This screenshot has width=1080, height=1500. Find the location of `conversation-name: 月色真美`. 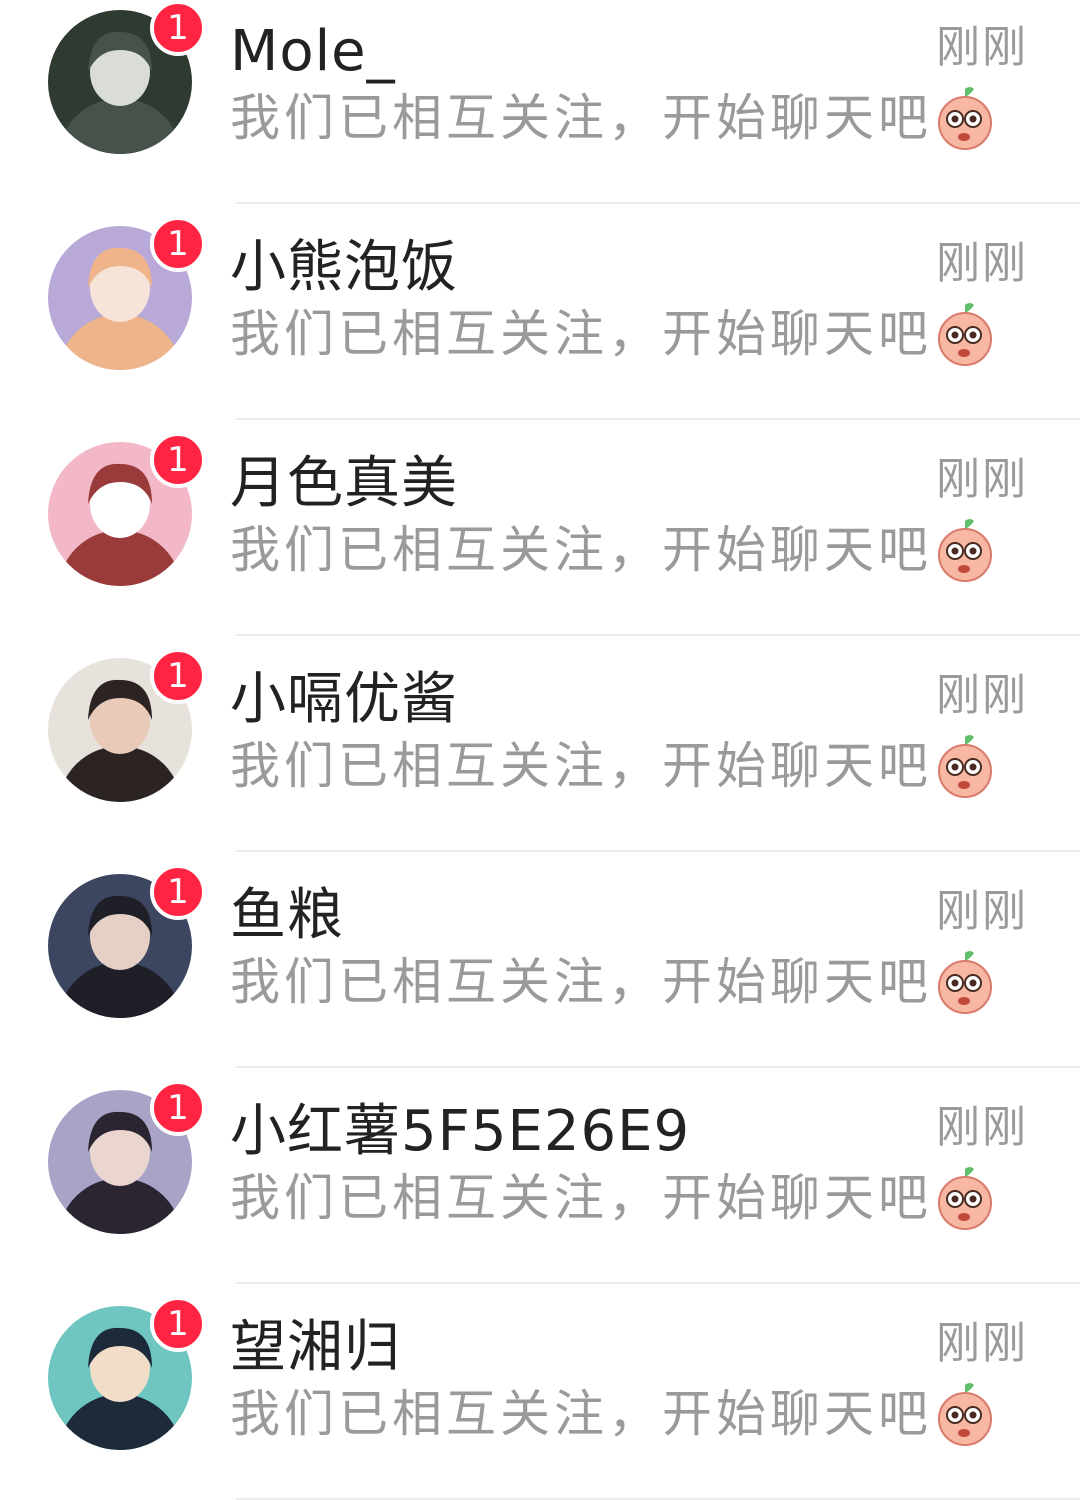

conversation-name: 月色真美 is located at coordinates (344, 483).